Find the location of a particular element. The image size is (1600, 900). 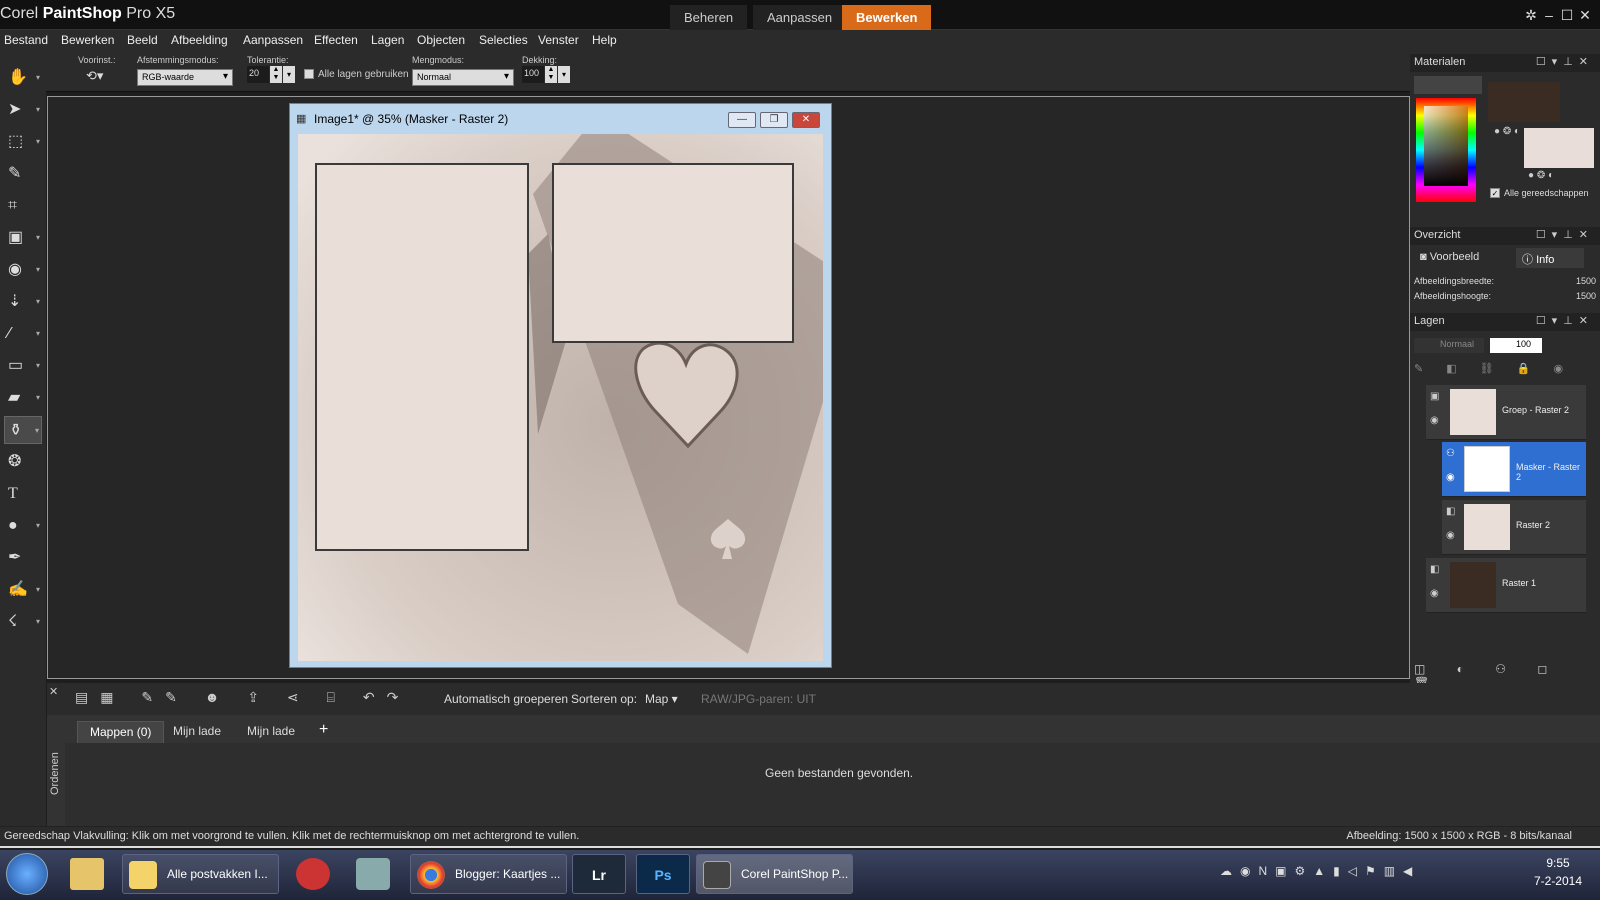

layer-thumbnail is located at coordinates (1487, 469).